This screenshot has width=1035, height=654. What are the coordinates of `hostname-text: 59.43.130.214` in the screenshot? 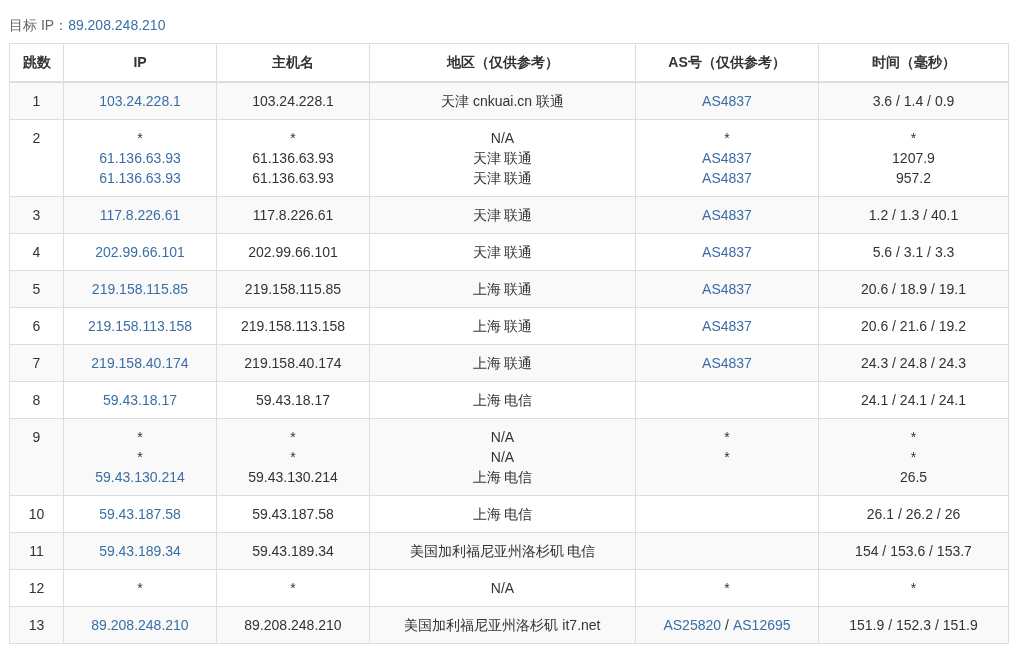 It's located at (293, 476).